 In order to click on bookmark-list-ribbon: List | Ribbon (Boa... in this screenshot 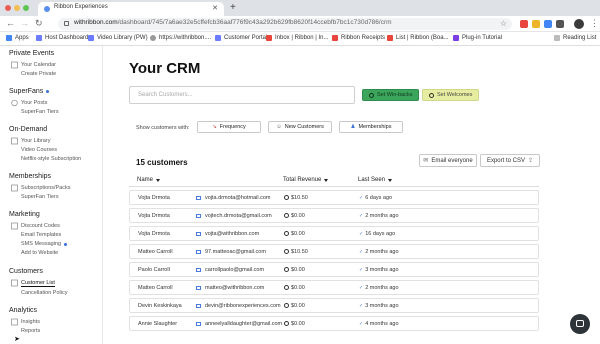, I will do `click(418, 38)`.